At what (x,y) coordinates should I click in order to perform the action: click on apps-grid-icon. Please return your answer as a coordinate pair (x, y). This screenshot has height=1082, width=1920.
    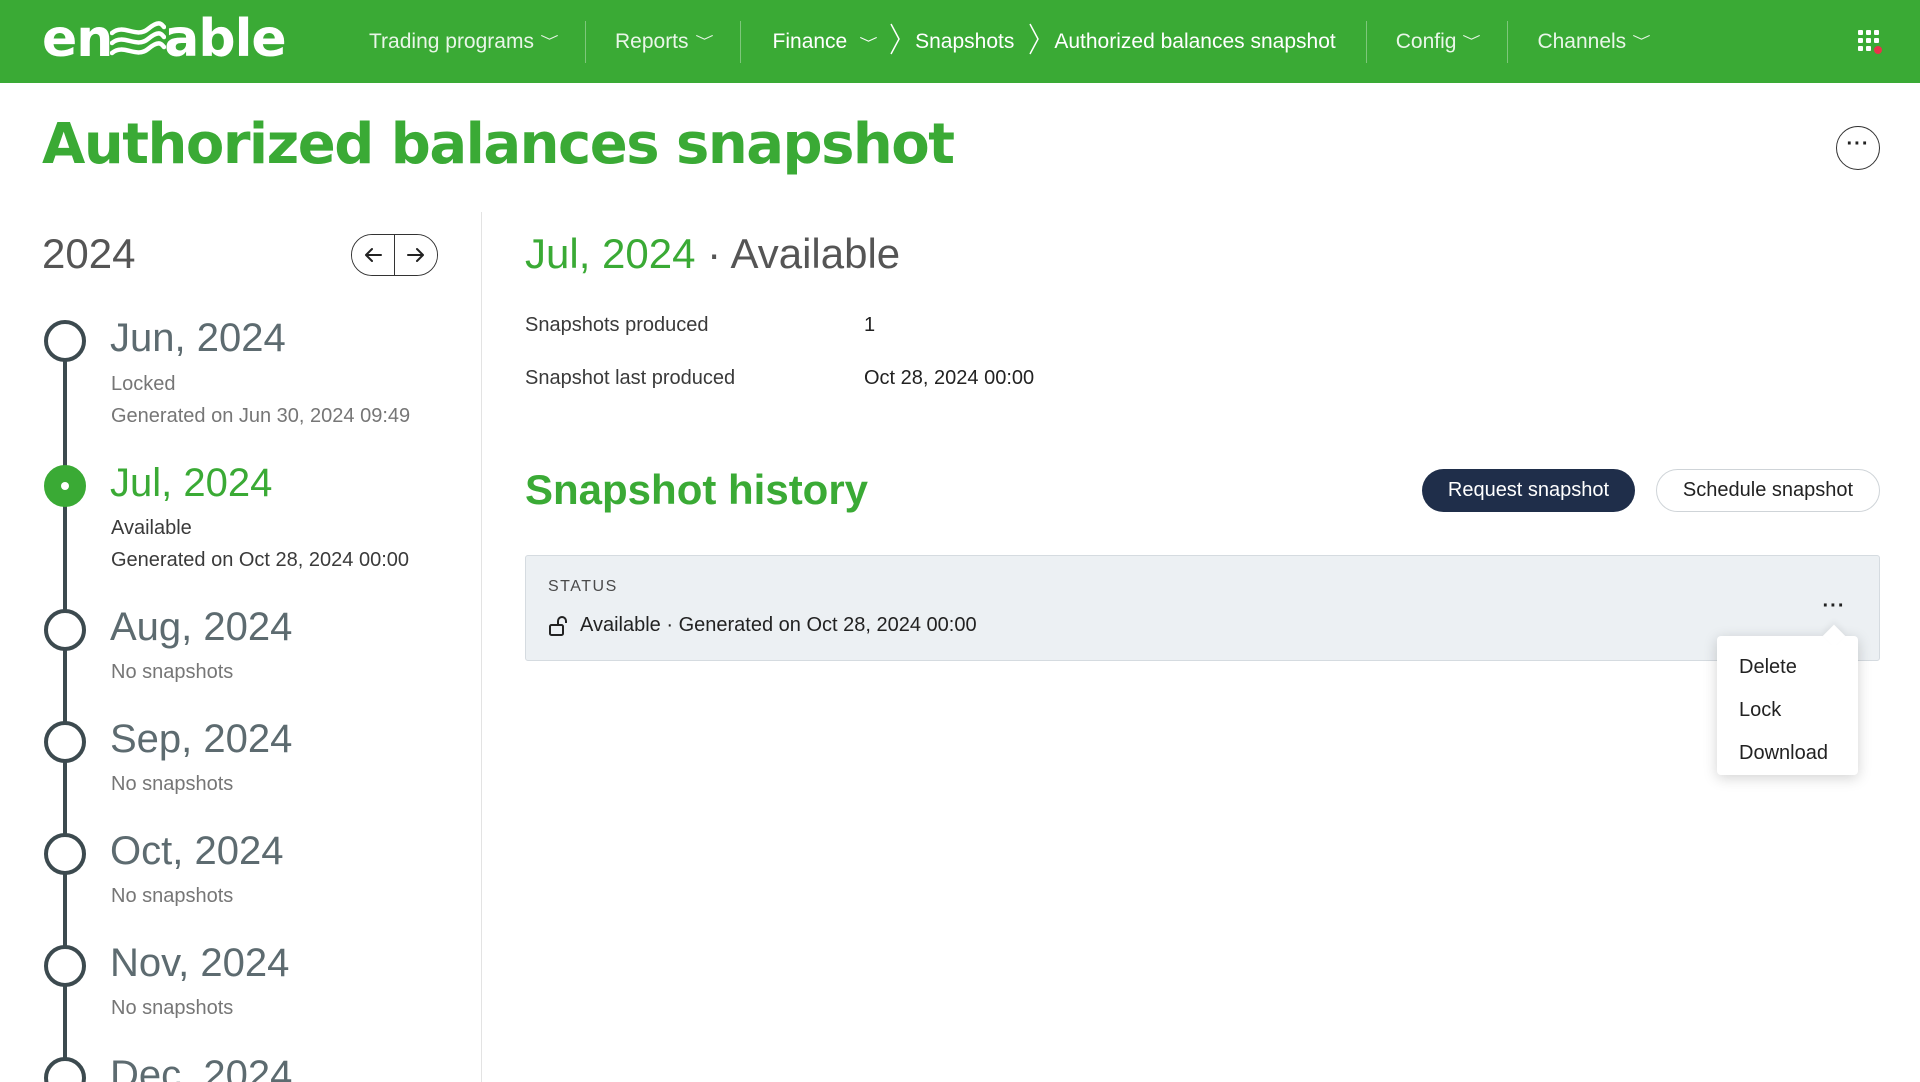
    Looking at the image, I should click on (1870, 42).